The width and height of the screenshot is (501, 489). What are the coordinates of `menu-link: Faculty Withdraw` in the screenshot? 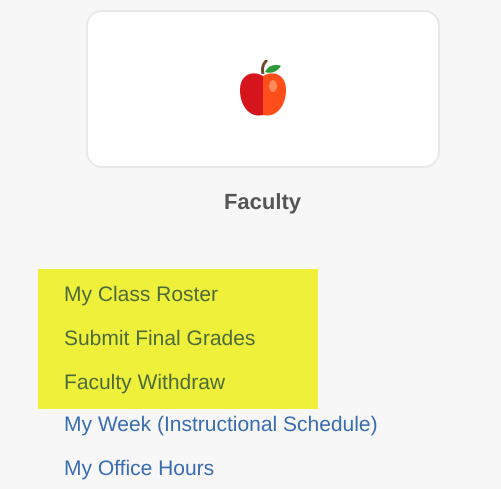 It's located at (178, 383).